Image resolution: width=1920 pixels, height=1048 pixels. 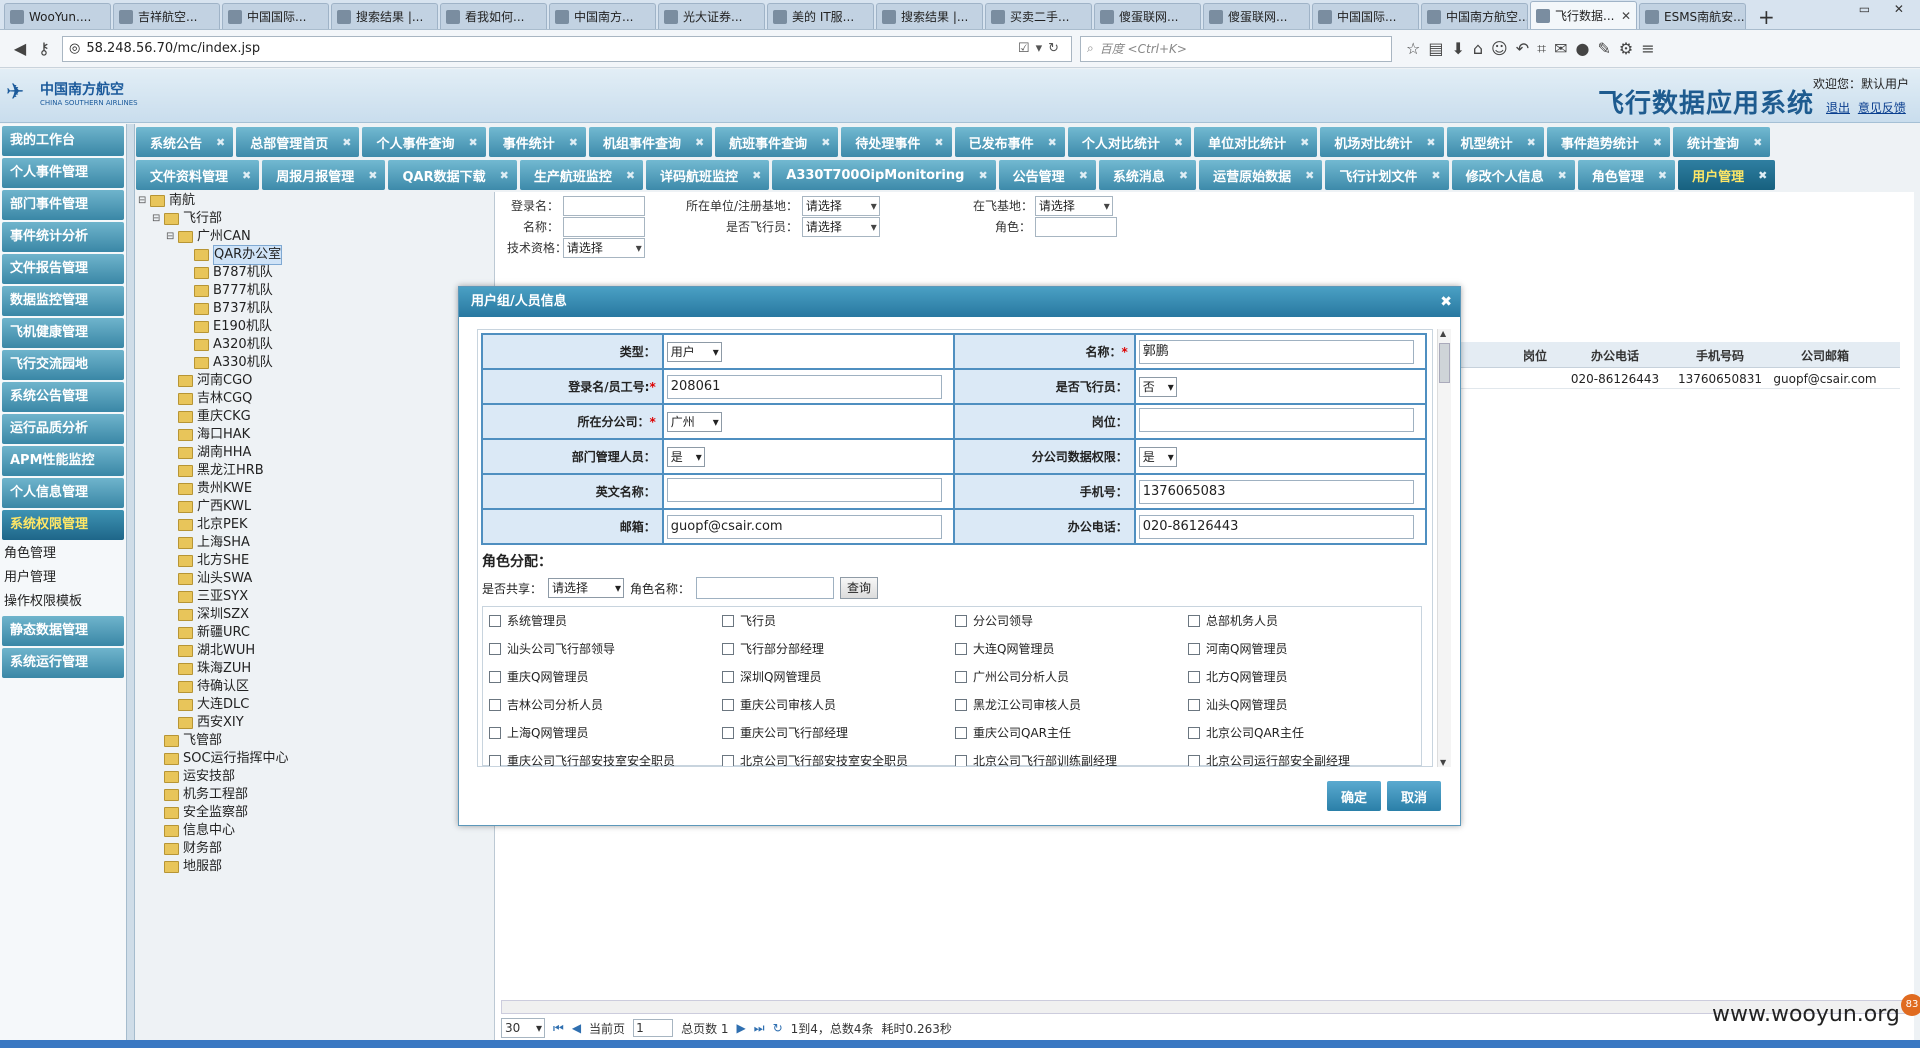 I want to click on tree-node: 待确认区, so click(x=315, y=687).